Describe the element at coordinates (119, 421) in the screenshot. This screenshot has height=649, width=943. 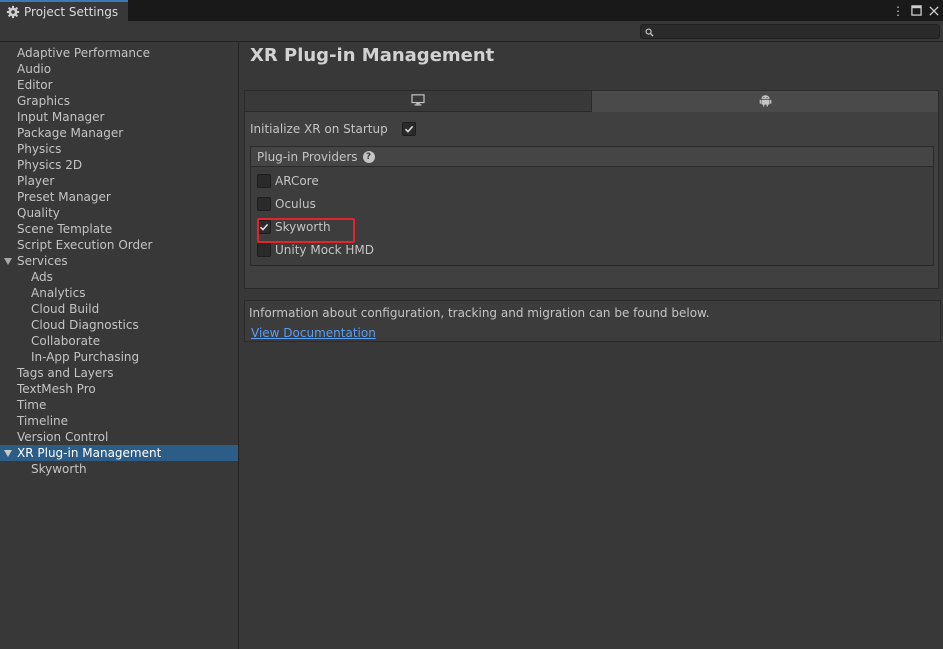
I see `sidebar-item-timeline: Timeline` at that location.